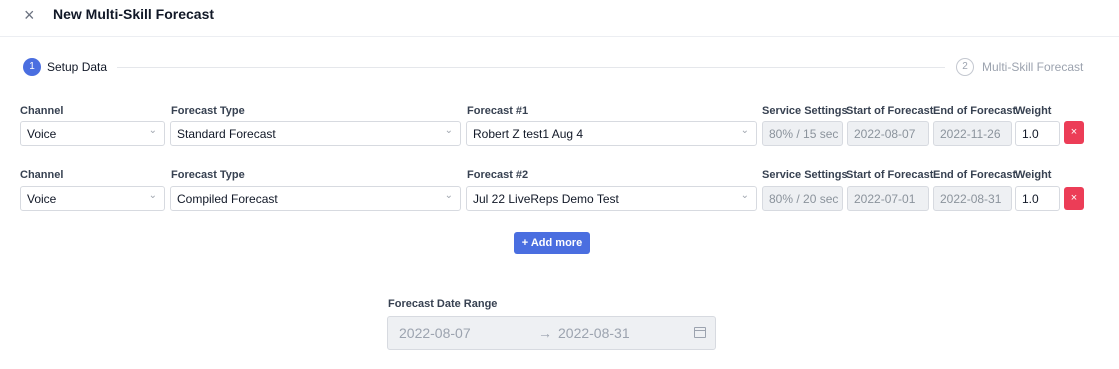  What do you see at coordinates (972, 198) in the screenshot?
I see `end-of-forecast-field: 2022-08-31` at bounding box center [972, 198].